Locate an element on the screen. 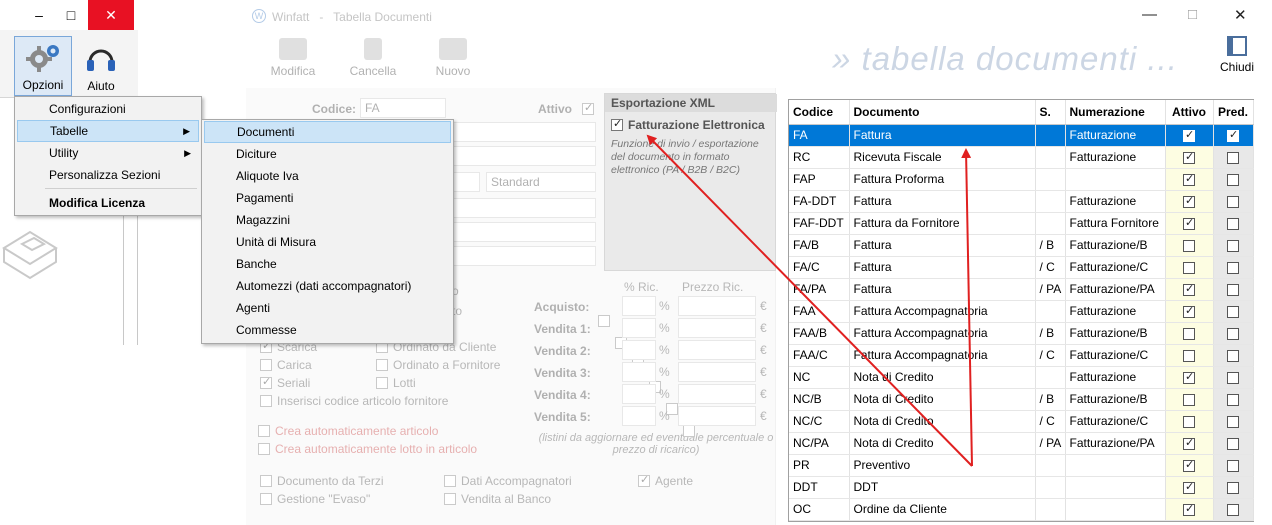 This screenshot has height=525, width=1272. main-close-button: ✕ is located at coordinates (1240, 15).